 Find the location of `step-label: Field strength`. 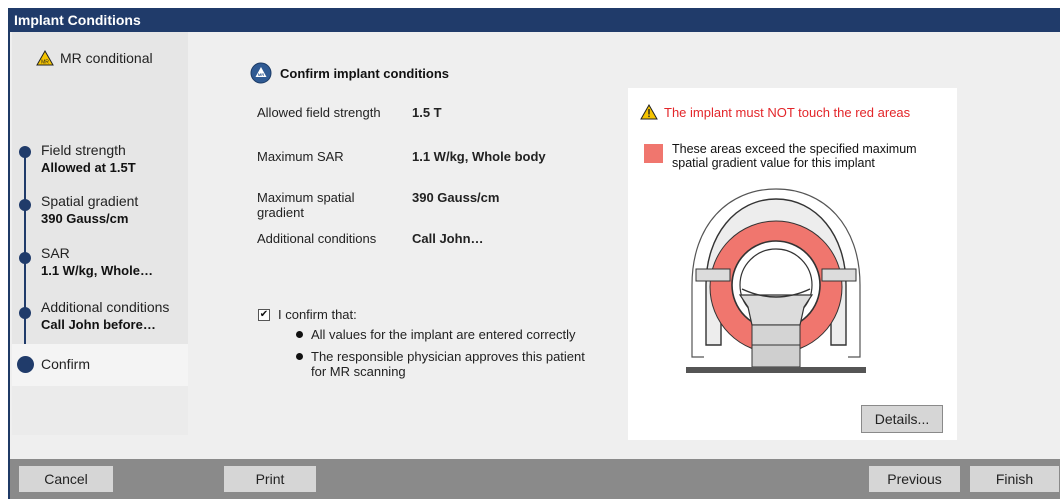

step-label: Field strength is located at coordinates (83, 150).